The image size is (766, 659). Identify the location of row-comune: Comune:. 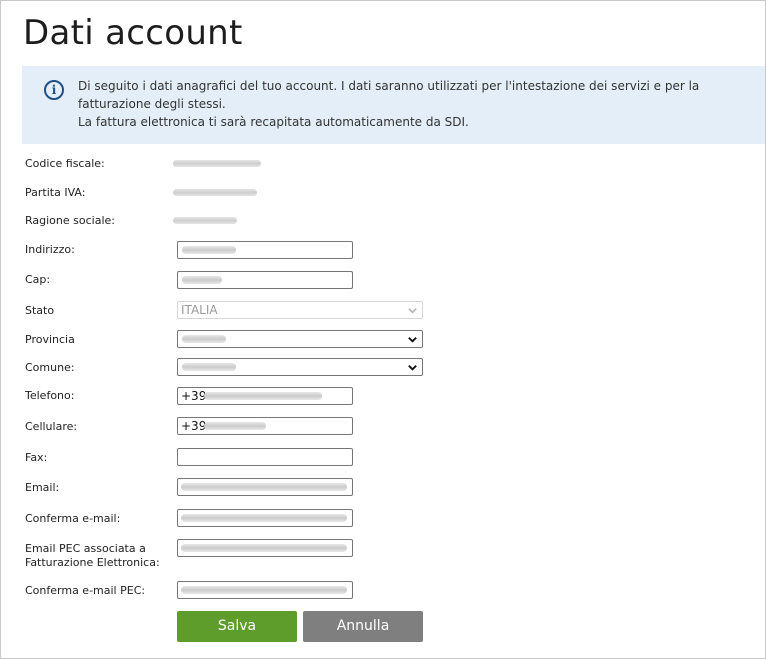
(385, 370).